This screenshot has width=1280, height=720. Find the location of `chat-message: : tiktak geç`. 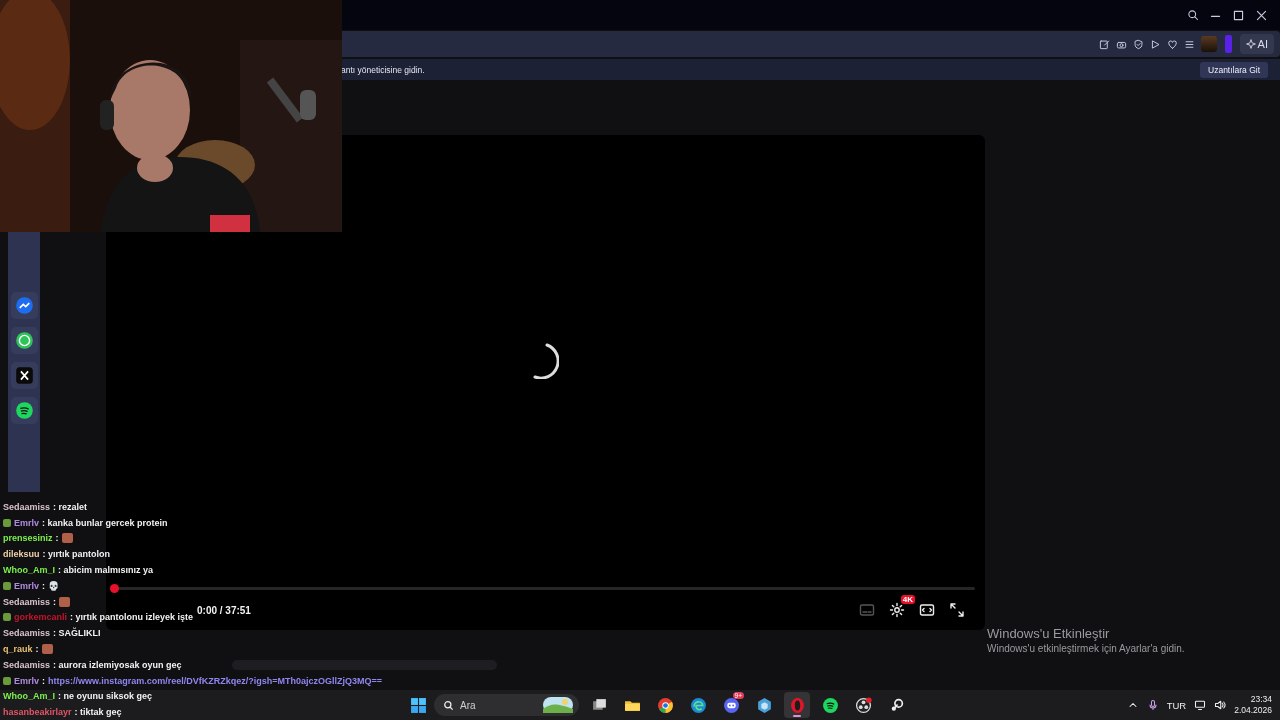

chat-message: : tiktak geç is located at coordinates (98, 712).